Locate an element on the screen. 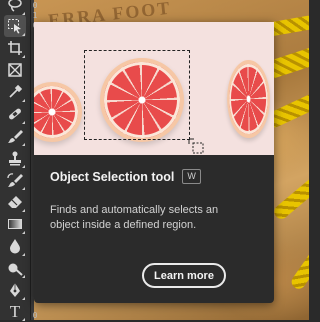  pen-icon is located at coordinates (15, 290).